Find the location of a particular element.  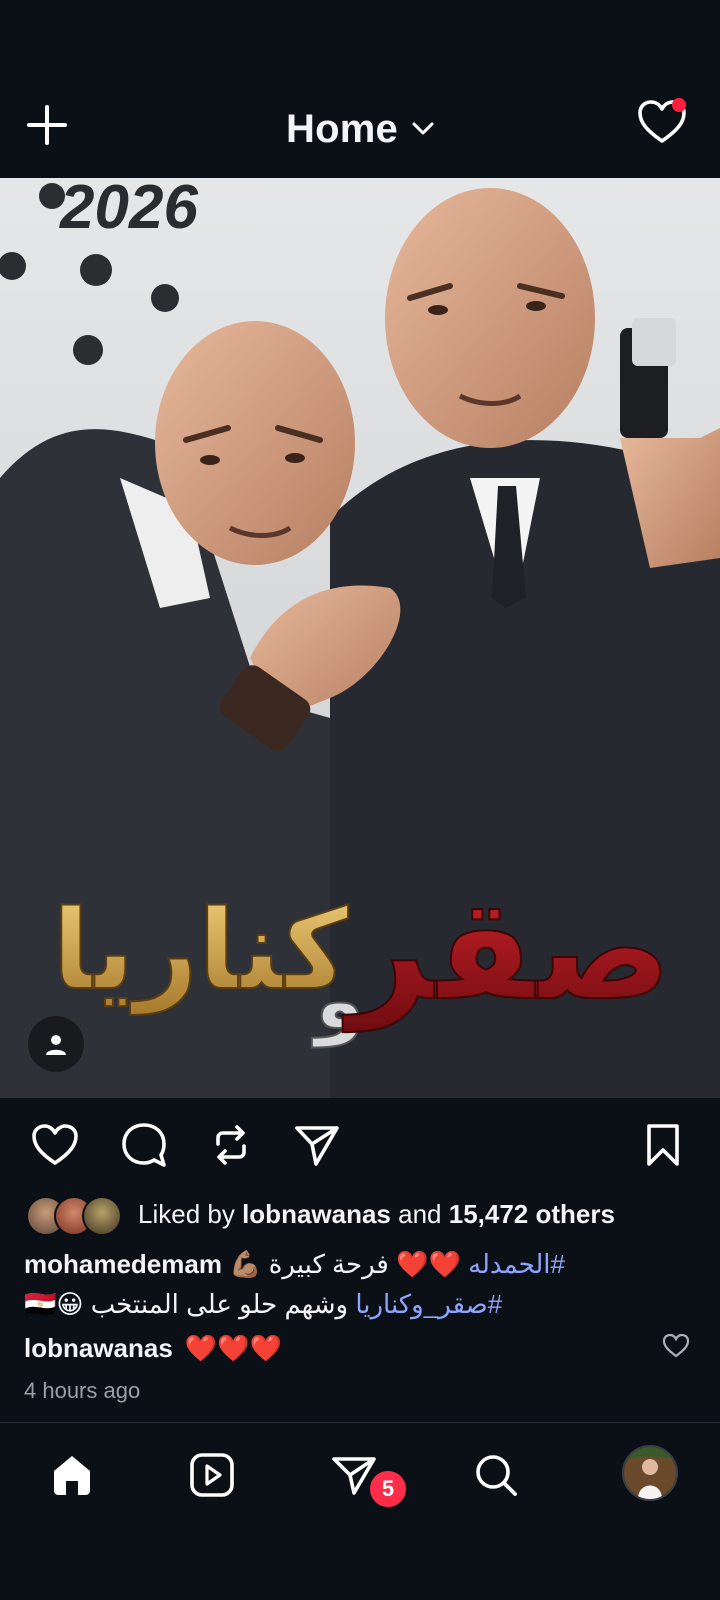

chevron-down-icon is located at coordinates (423, 128).